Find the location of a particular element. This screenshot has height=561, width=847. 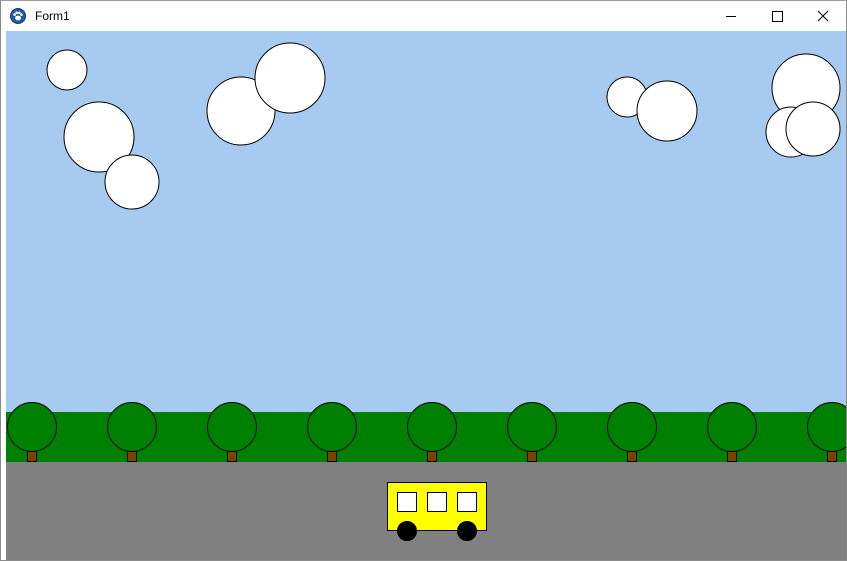

close-icon is located at coordinates (823, 16).